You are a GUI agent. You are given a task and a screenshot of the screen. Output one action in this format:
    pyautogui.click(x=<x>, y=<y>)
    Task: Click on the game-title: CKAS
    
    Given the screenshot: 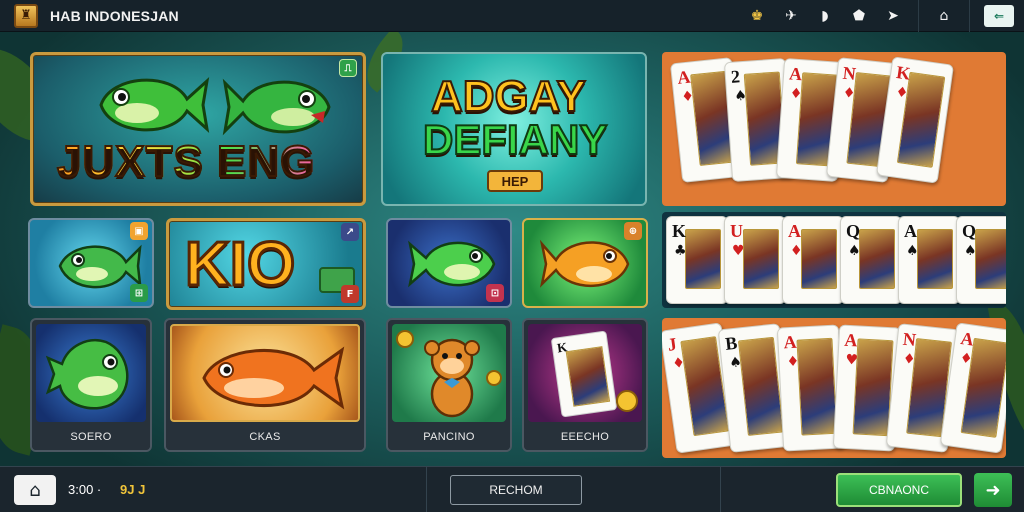 What is the action you would take?
    pyautogui.click(x=265, y=437)
    